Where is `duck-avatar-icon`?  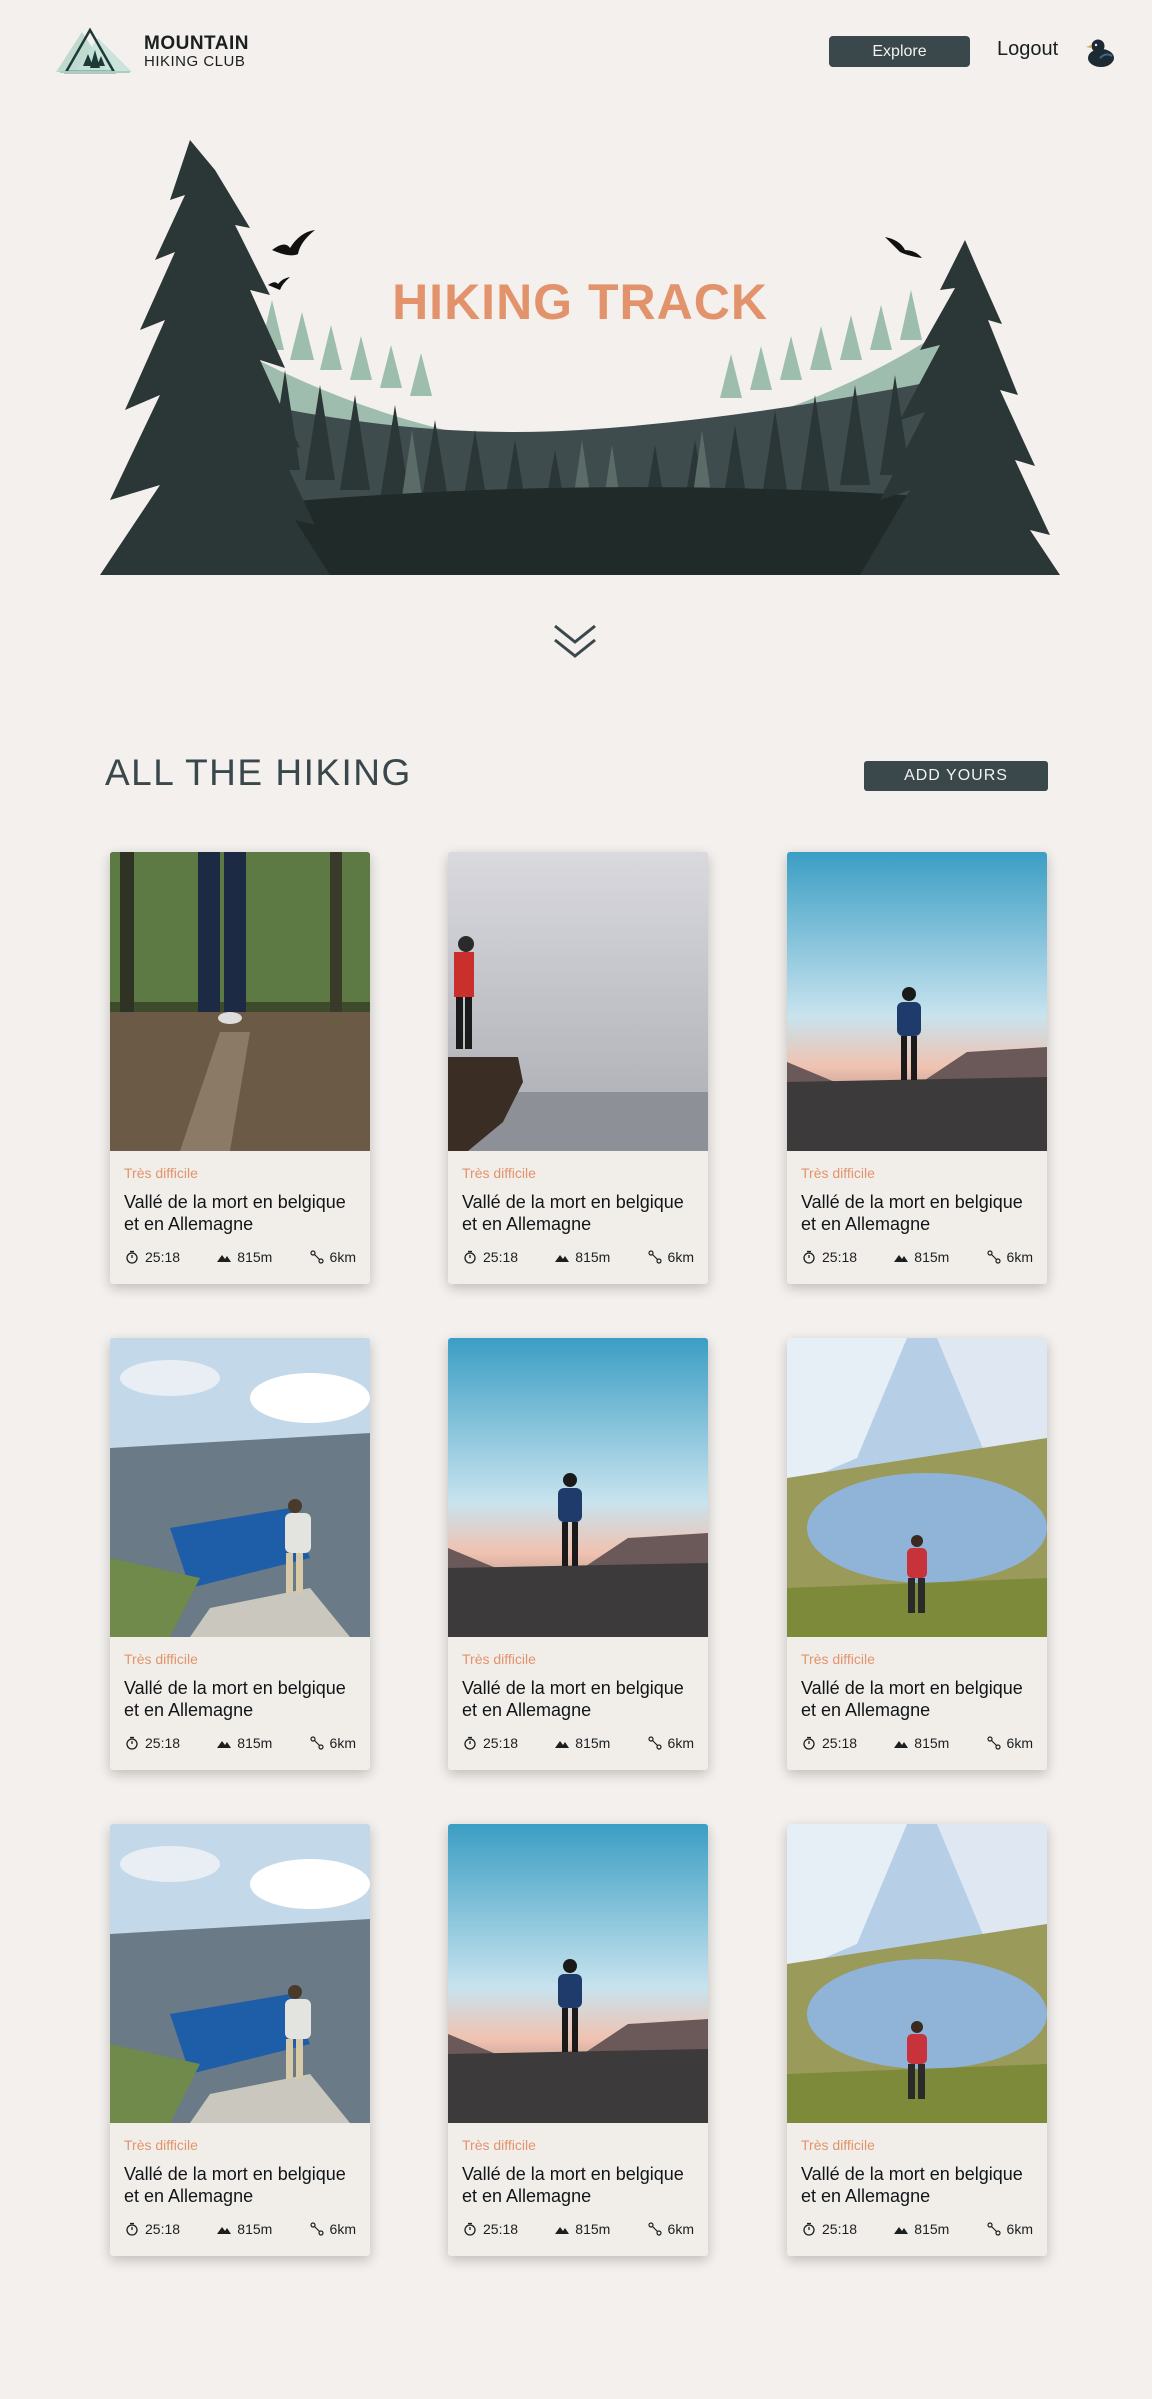 duck-avatar-icon is located at coordinates (1100, 53).